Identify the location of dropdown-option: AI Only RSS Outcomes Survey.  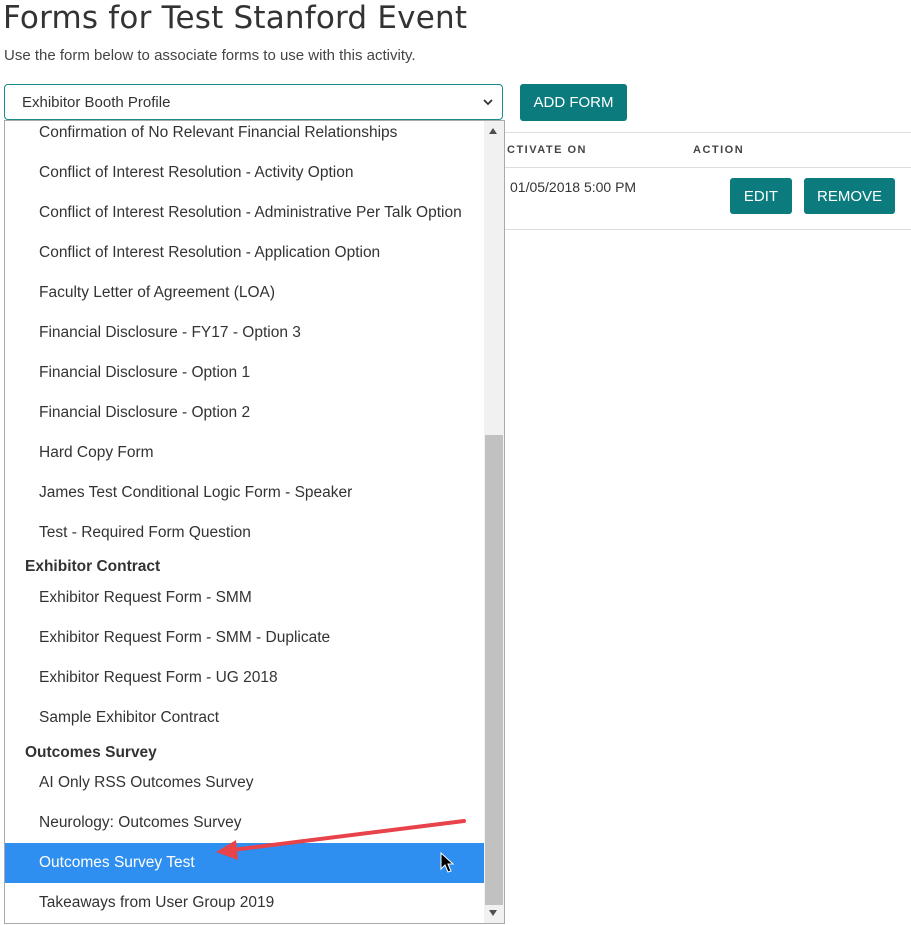
(244, 783).